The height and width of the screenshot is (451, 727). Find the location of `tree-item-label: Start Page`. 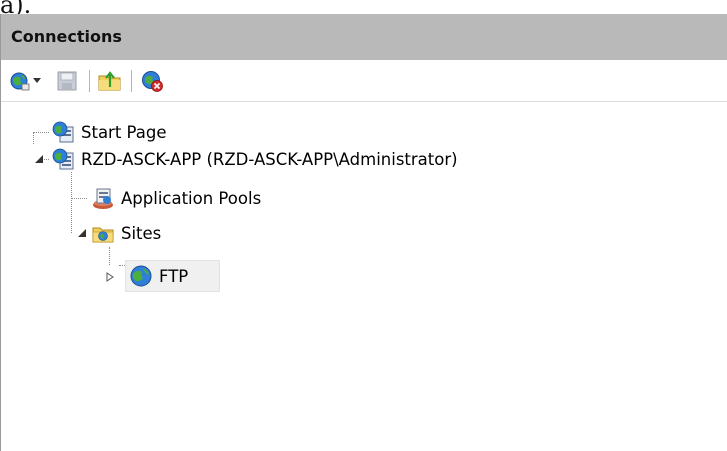

tree-item-label: Start Page is located at coordinates (124, 132).